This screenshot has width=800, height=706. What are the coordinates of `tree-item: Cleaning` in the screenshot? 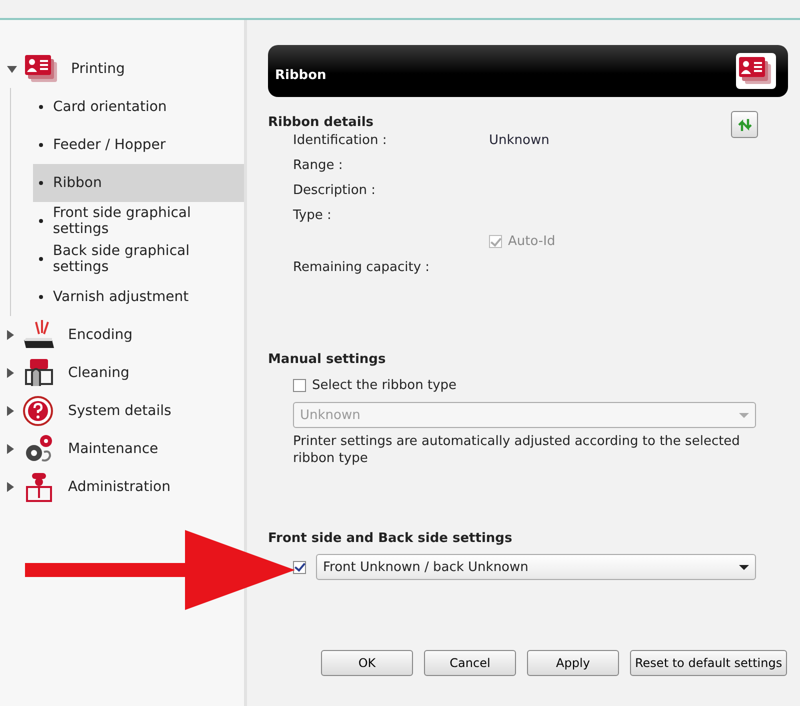 It's located at (99, 373).